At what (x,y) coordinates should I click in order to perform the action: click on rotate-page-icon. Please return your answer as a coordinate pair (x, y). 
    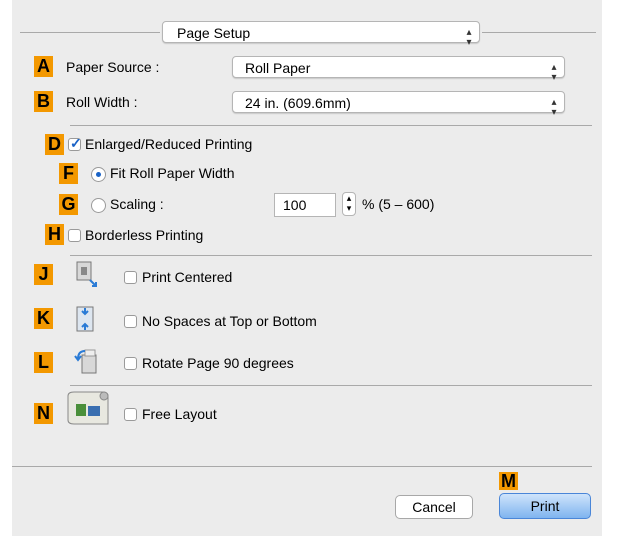
    Looking at the image, I should click on (85, 361).